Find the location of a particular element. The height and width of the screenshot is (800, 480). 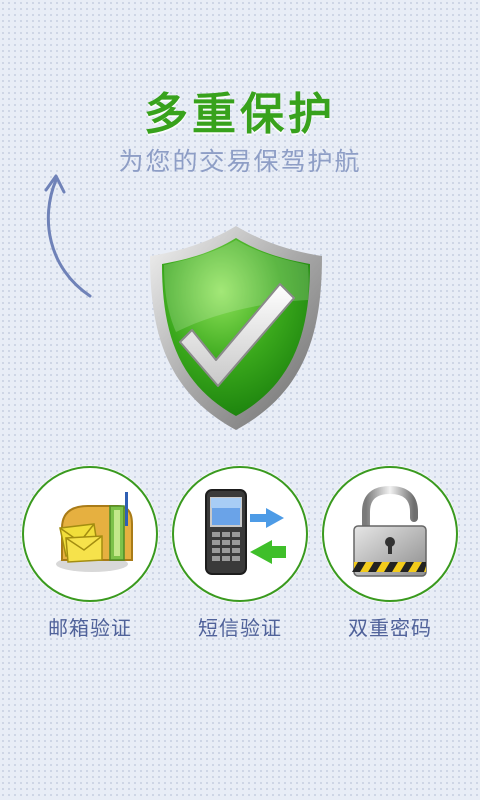

feature-sms-verification: 短信验证 is located at coordinates (240, 553).